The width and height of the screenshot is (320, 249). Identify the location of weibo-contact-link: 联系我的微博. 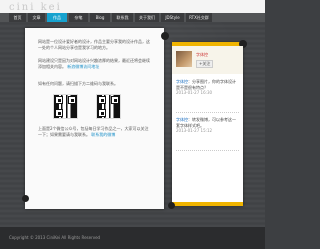
(103, 134).